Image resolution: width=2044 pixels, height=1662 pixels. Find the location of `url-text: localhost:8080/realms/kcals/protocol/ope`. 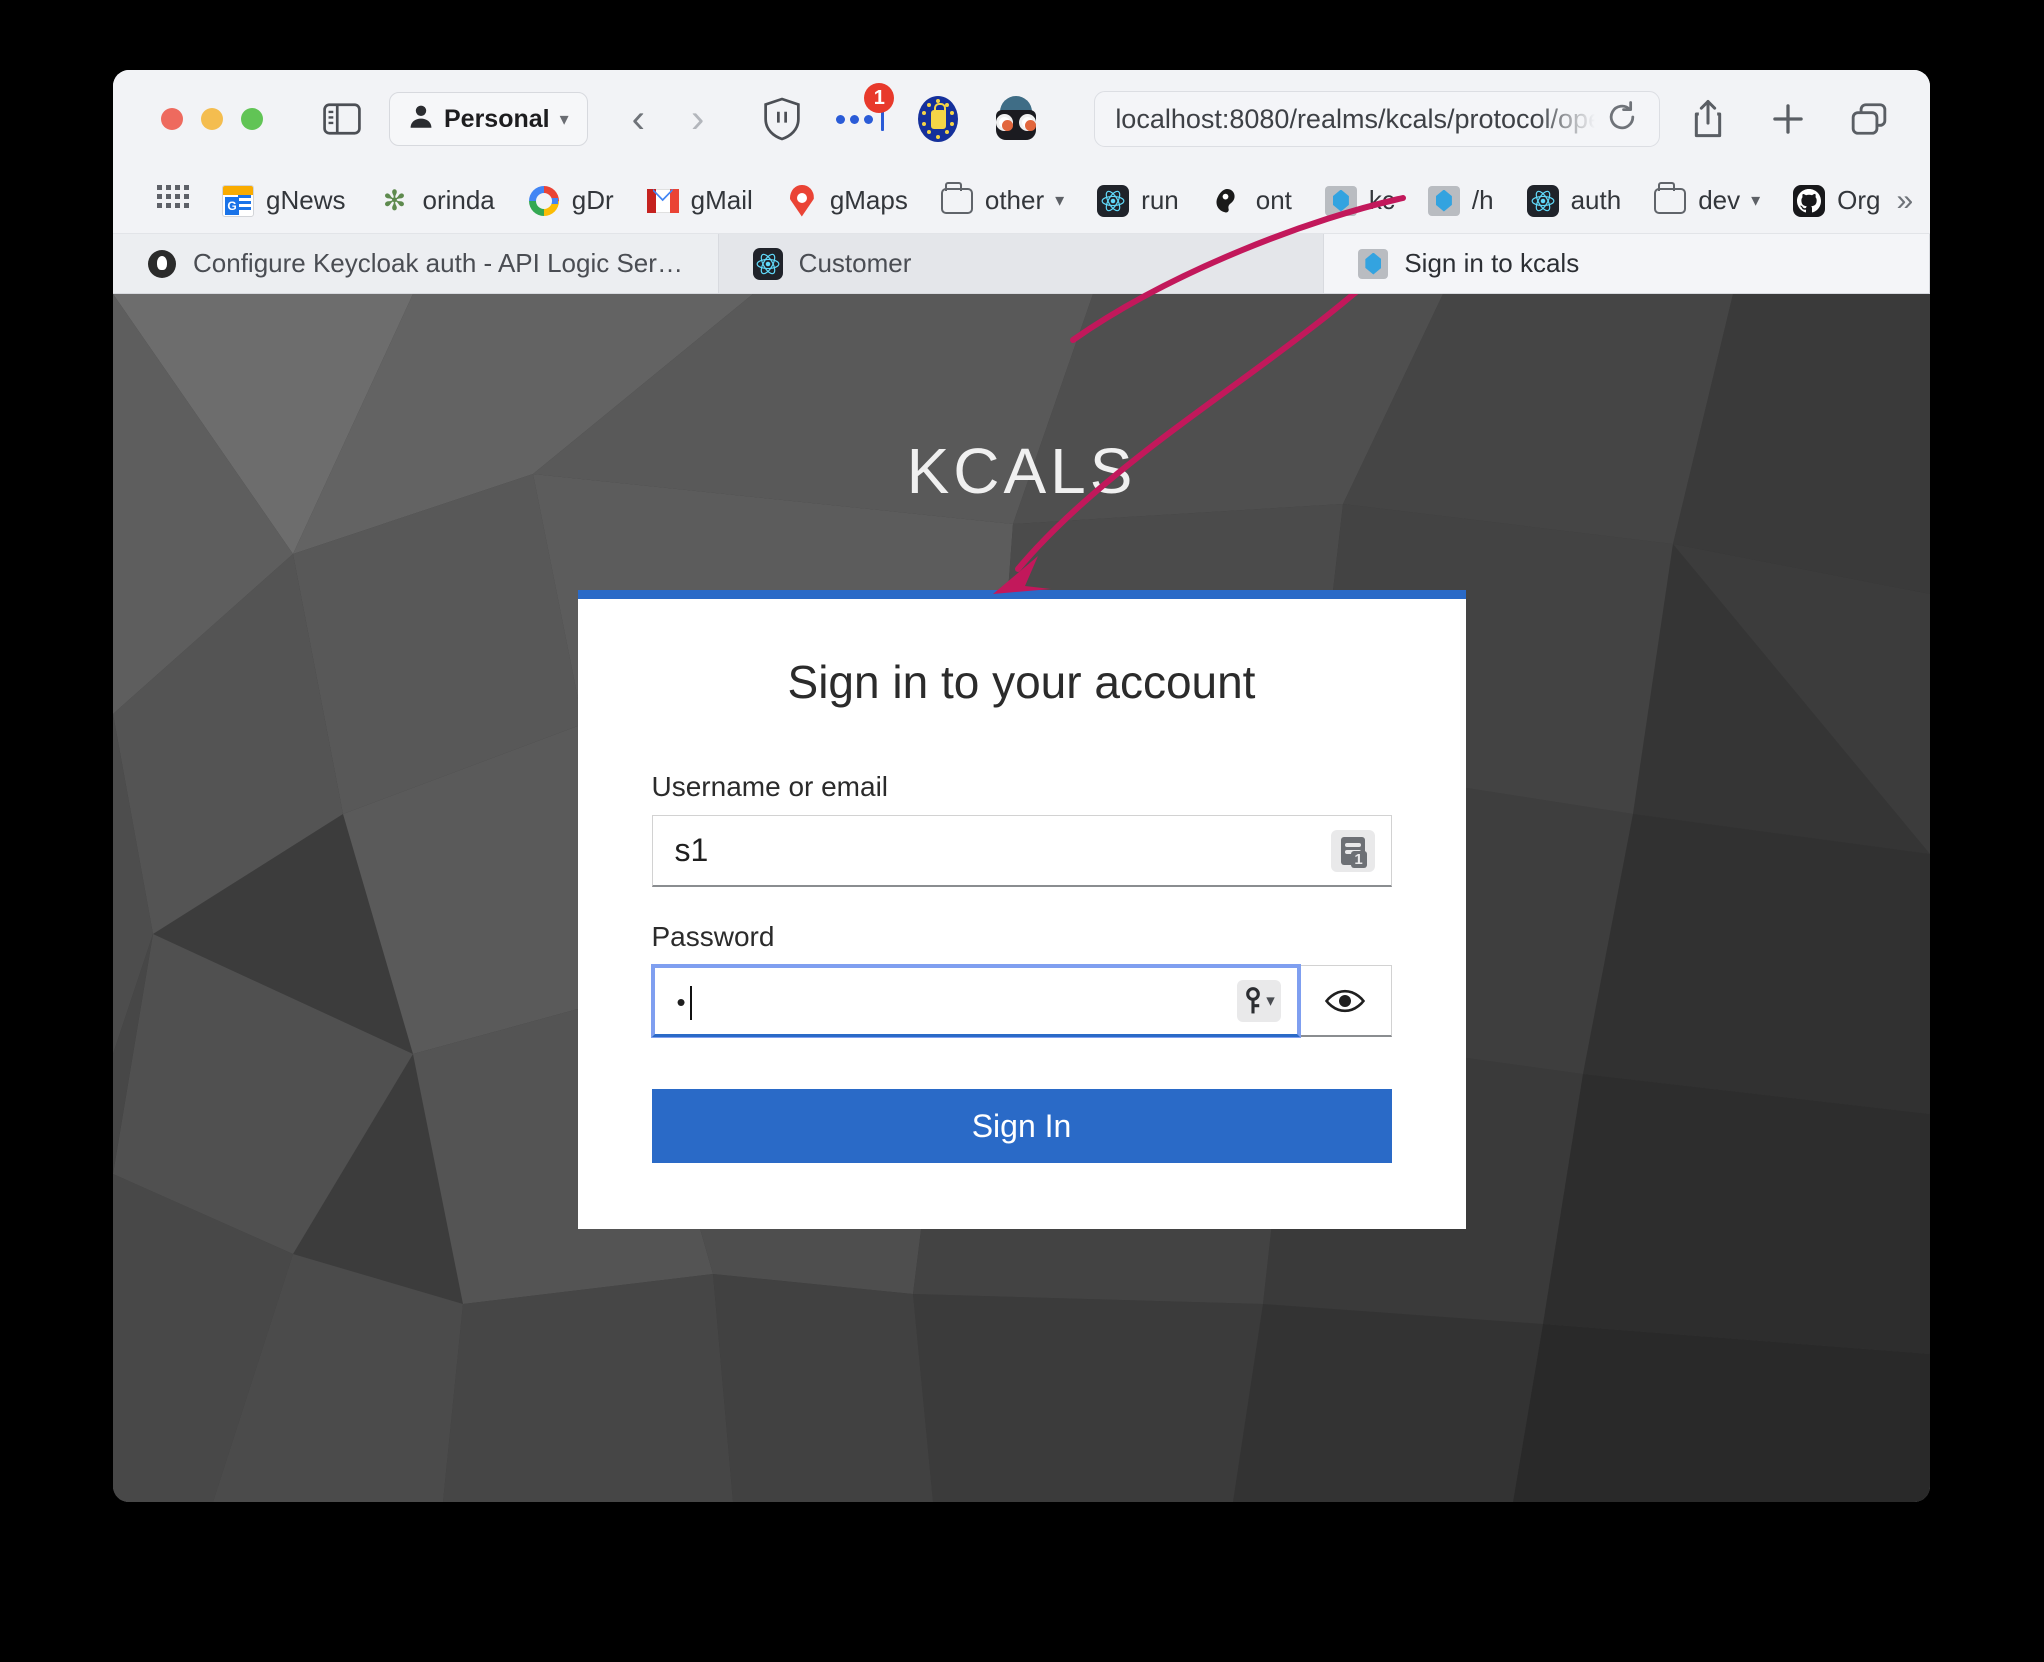

url-text: localhost:8080/realms/kcals/protocol/ope is located at coordinates (1355, 118).